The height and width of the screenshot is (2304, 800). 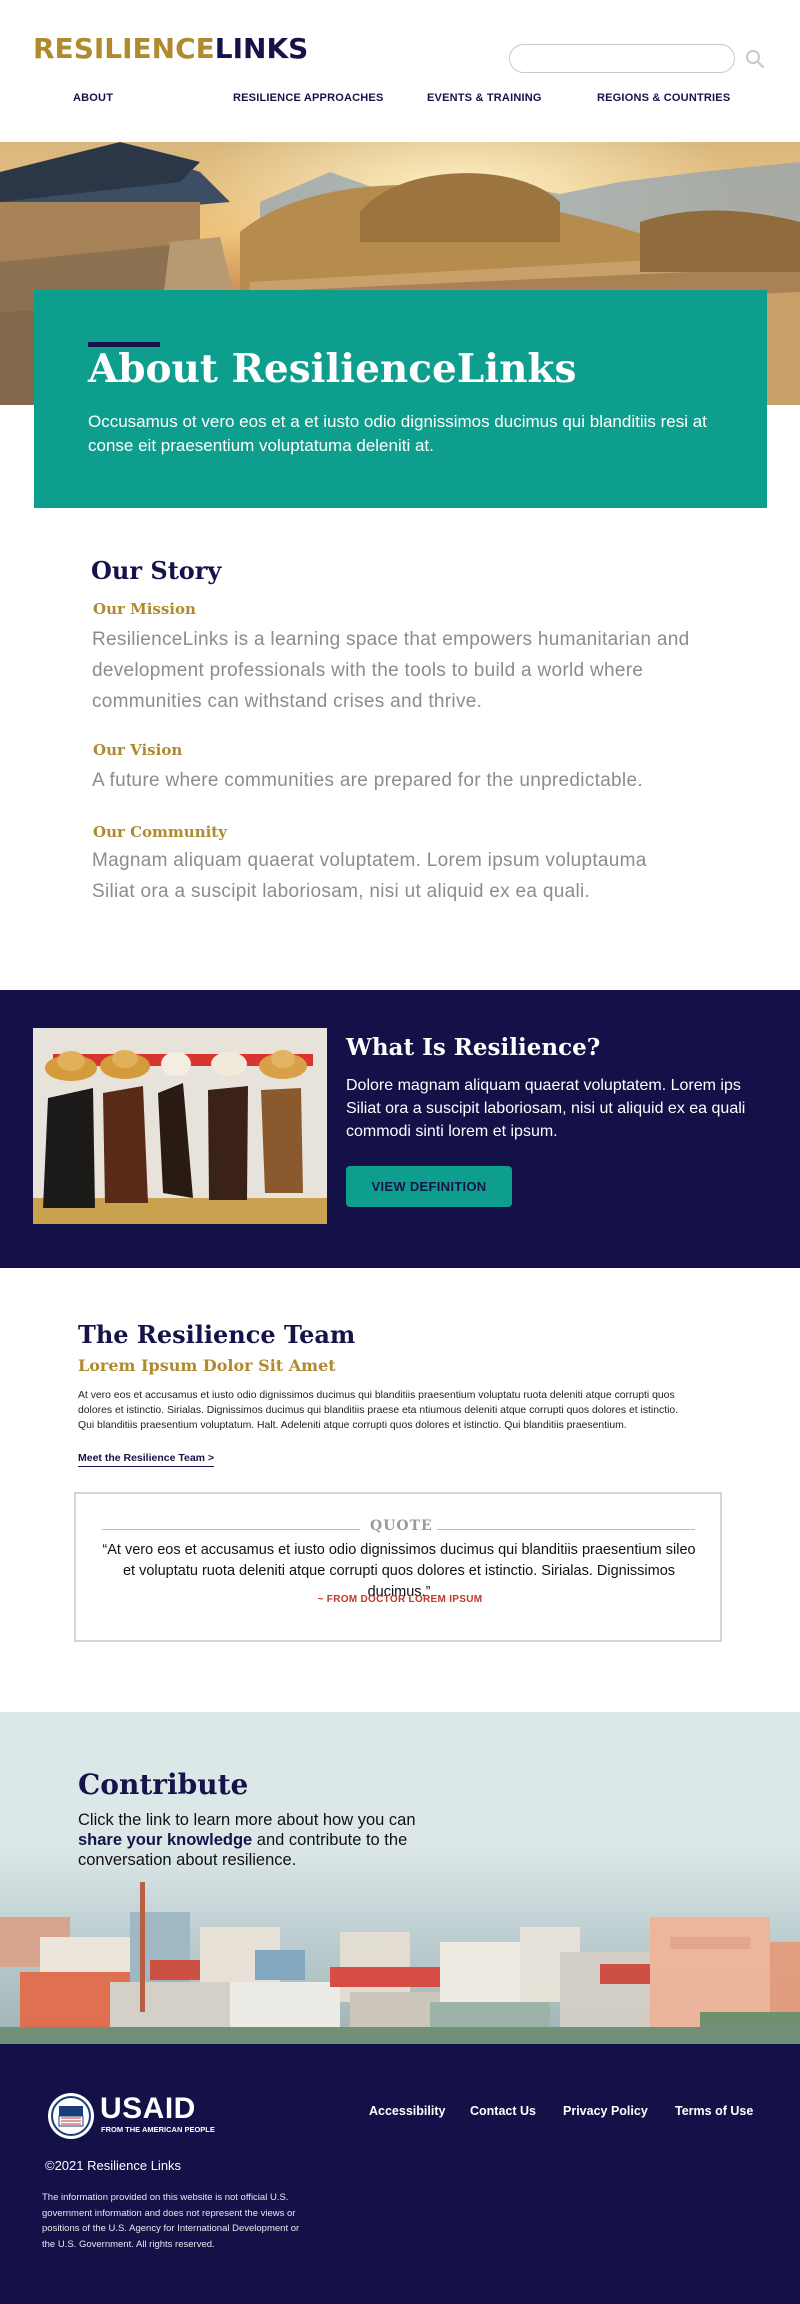 I want to click on vision-heading: Our Vision, so click(x=138, y=750).